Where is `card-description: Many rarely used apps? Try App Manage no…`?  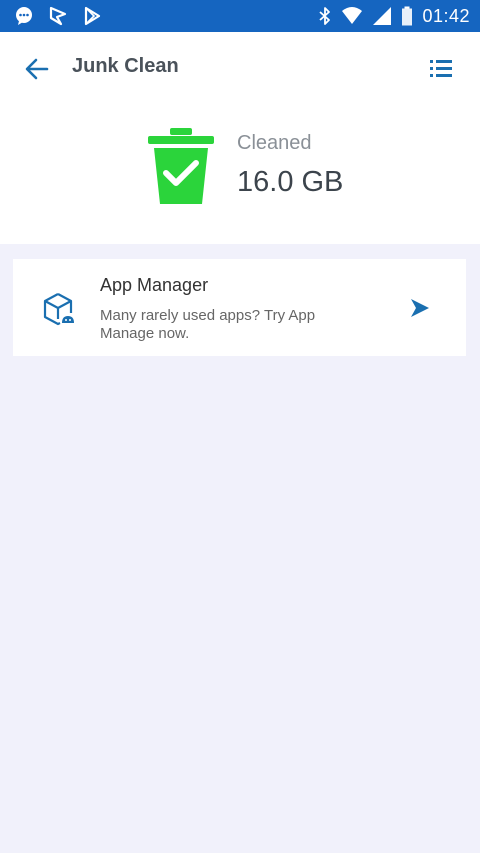 card-description: Many rarely used apps? Try App Manage no… is located at coordinates (208, 324).